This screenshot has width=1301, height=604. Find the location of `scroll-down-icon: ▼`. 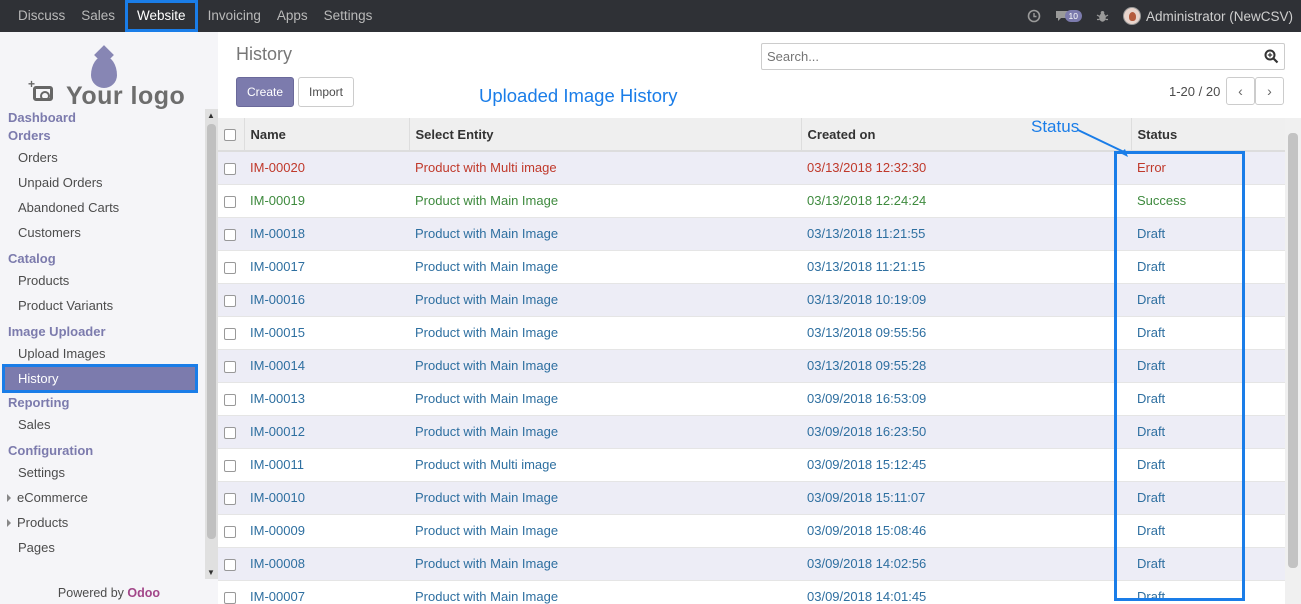

scroll-down-icon: ▼ is located at coordinates (211, 572).